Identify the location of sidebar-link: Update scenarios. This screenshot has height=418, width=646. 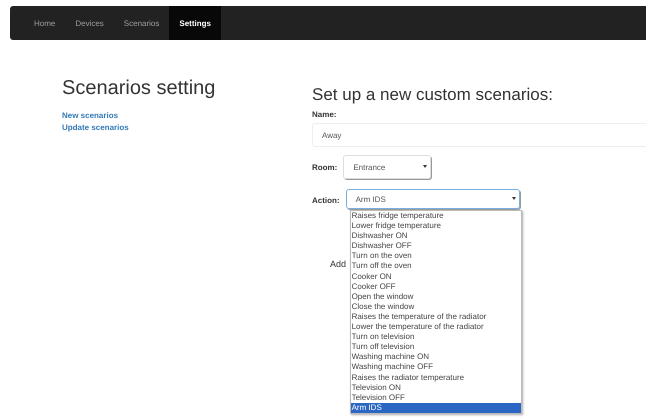
(187, 128).